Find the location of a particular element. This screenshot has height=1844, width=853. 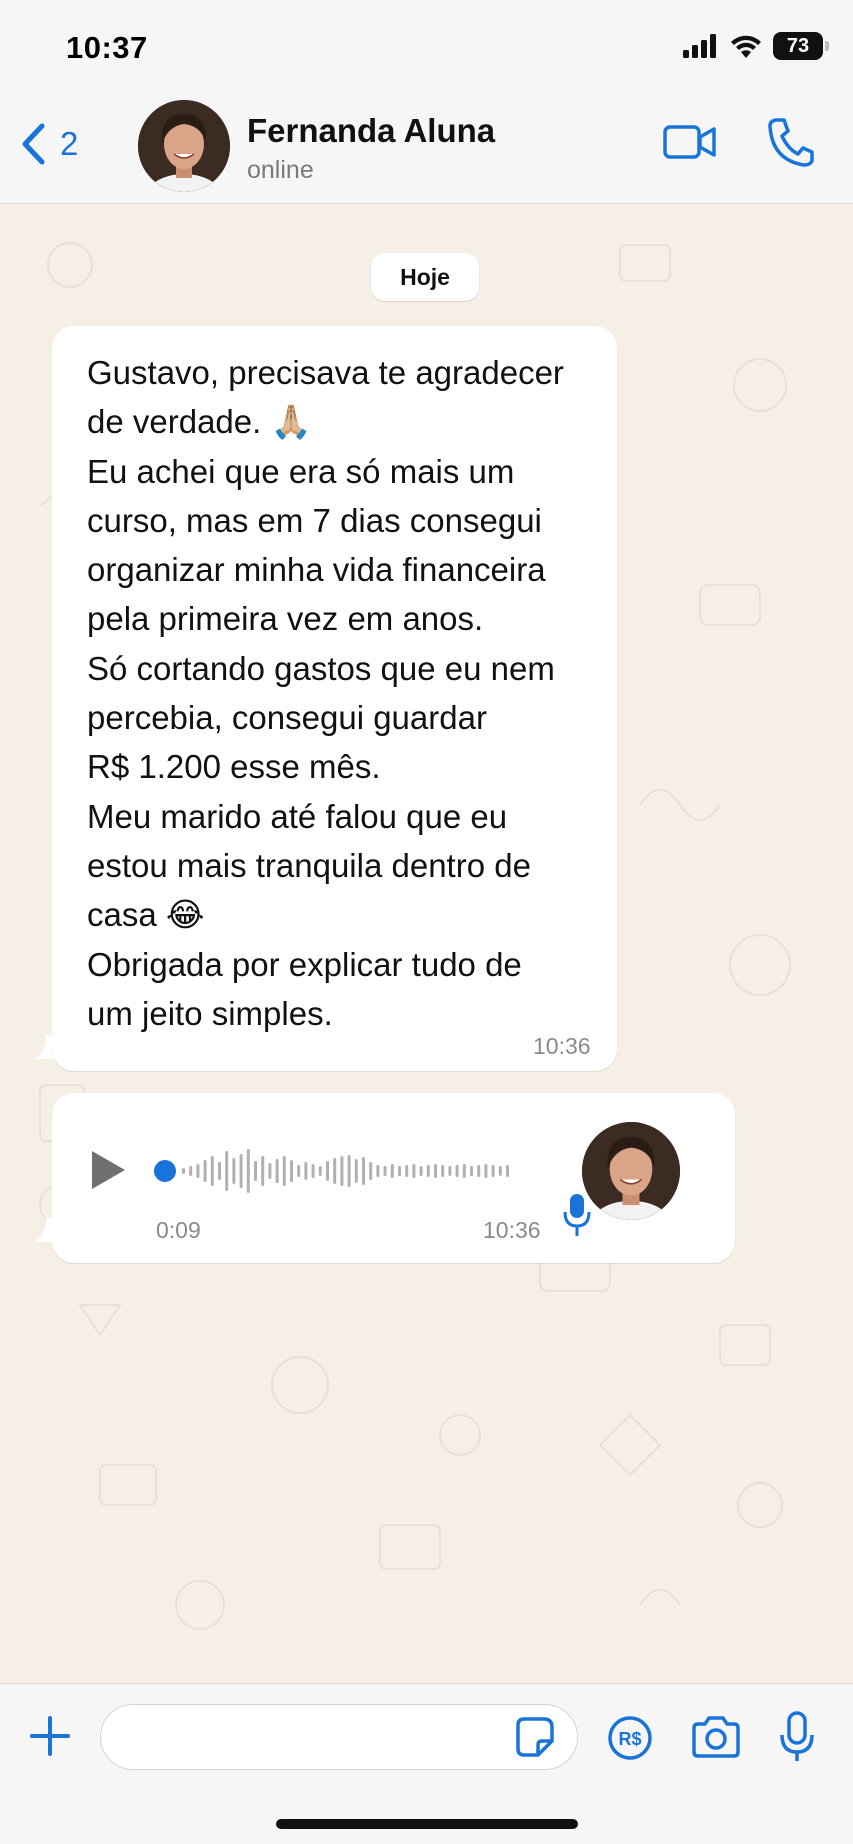

voice-record-button is located at coordinates (797, 1739).